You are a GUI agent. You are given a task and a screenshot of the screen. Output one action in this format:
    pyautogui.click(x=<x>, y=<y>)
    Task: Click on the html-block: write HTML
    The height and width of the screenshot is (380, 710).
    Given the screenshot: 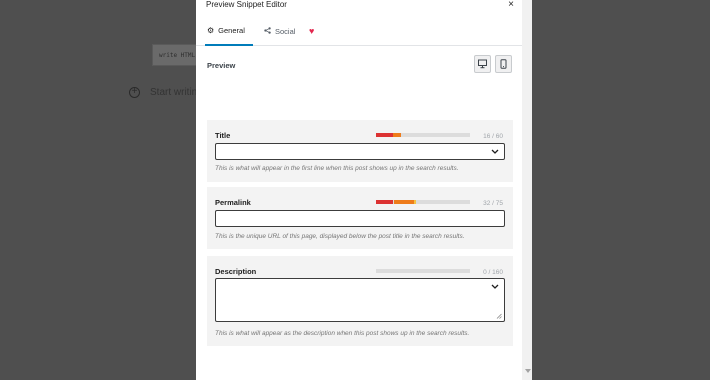 What is the action you would take?
    pyautogui.click(x=176, y=55)
    